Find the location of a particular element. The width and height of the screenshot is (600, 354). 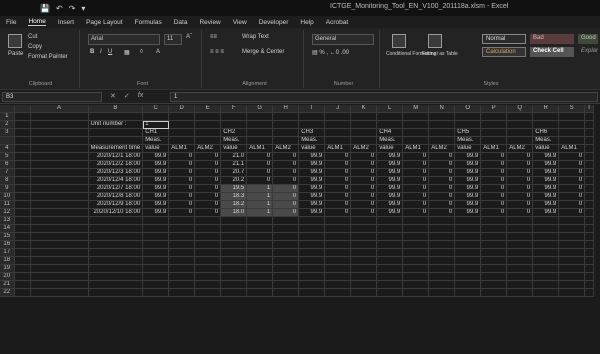

cell: 2020/12/4 18:00 is located at coordinates (116, 181).